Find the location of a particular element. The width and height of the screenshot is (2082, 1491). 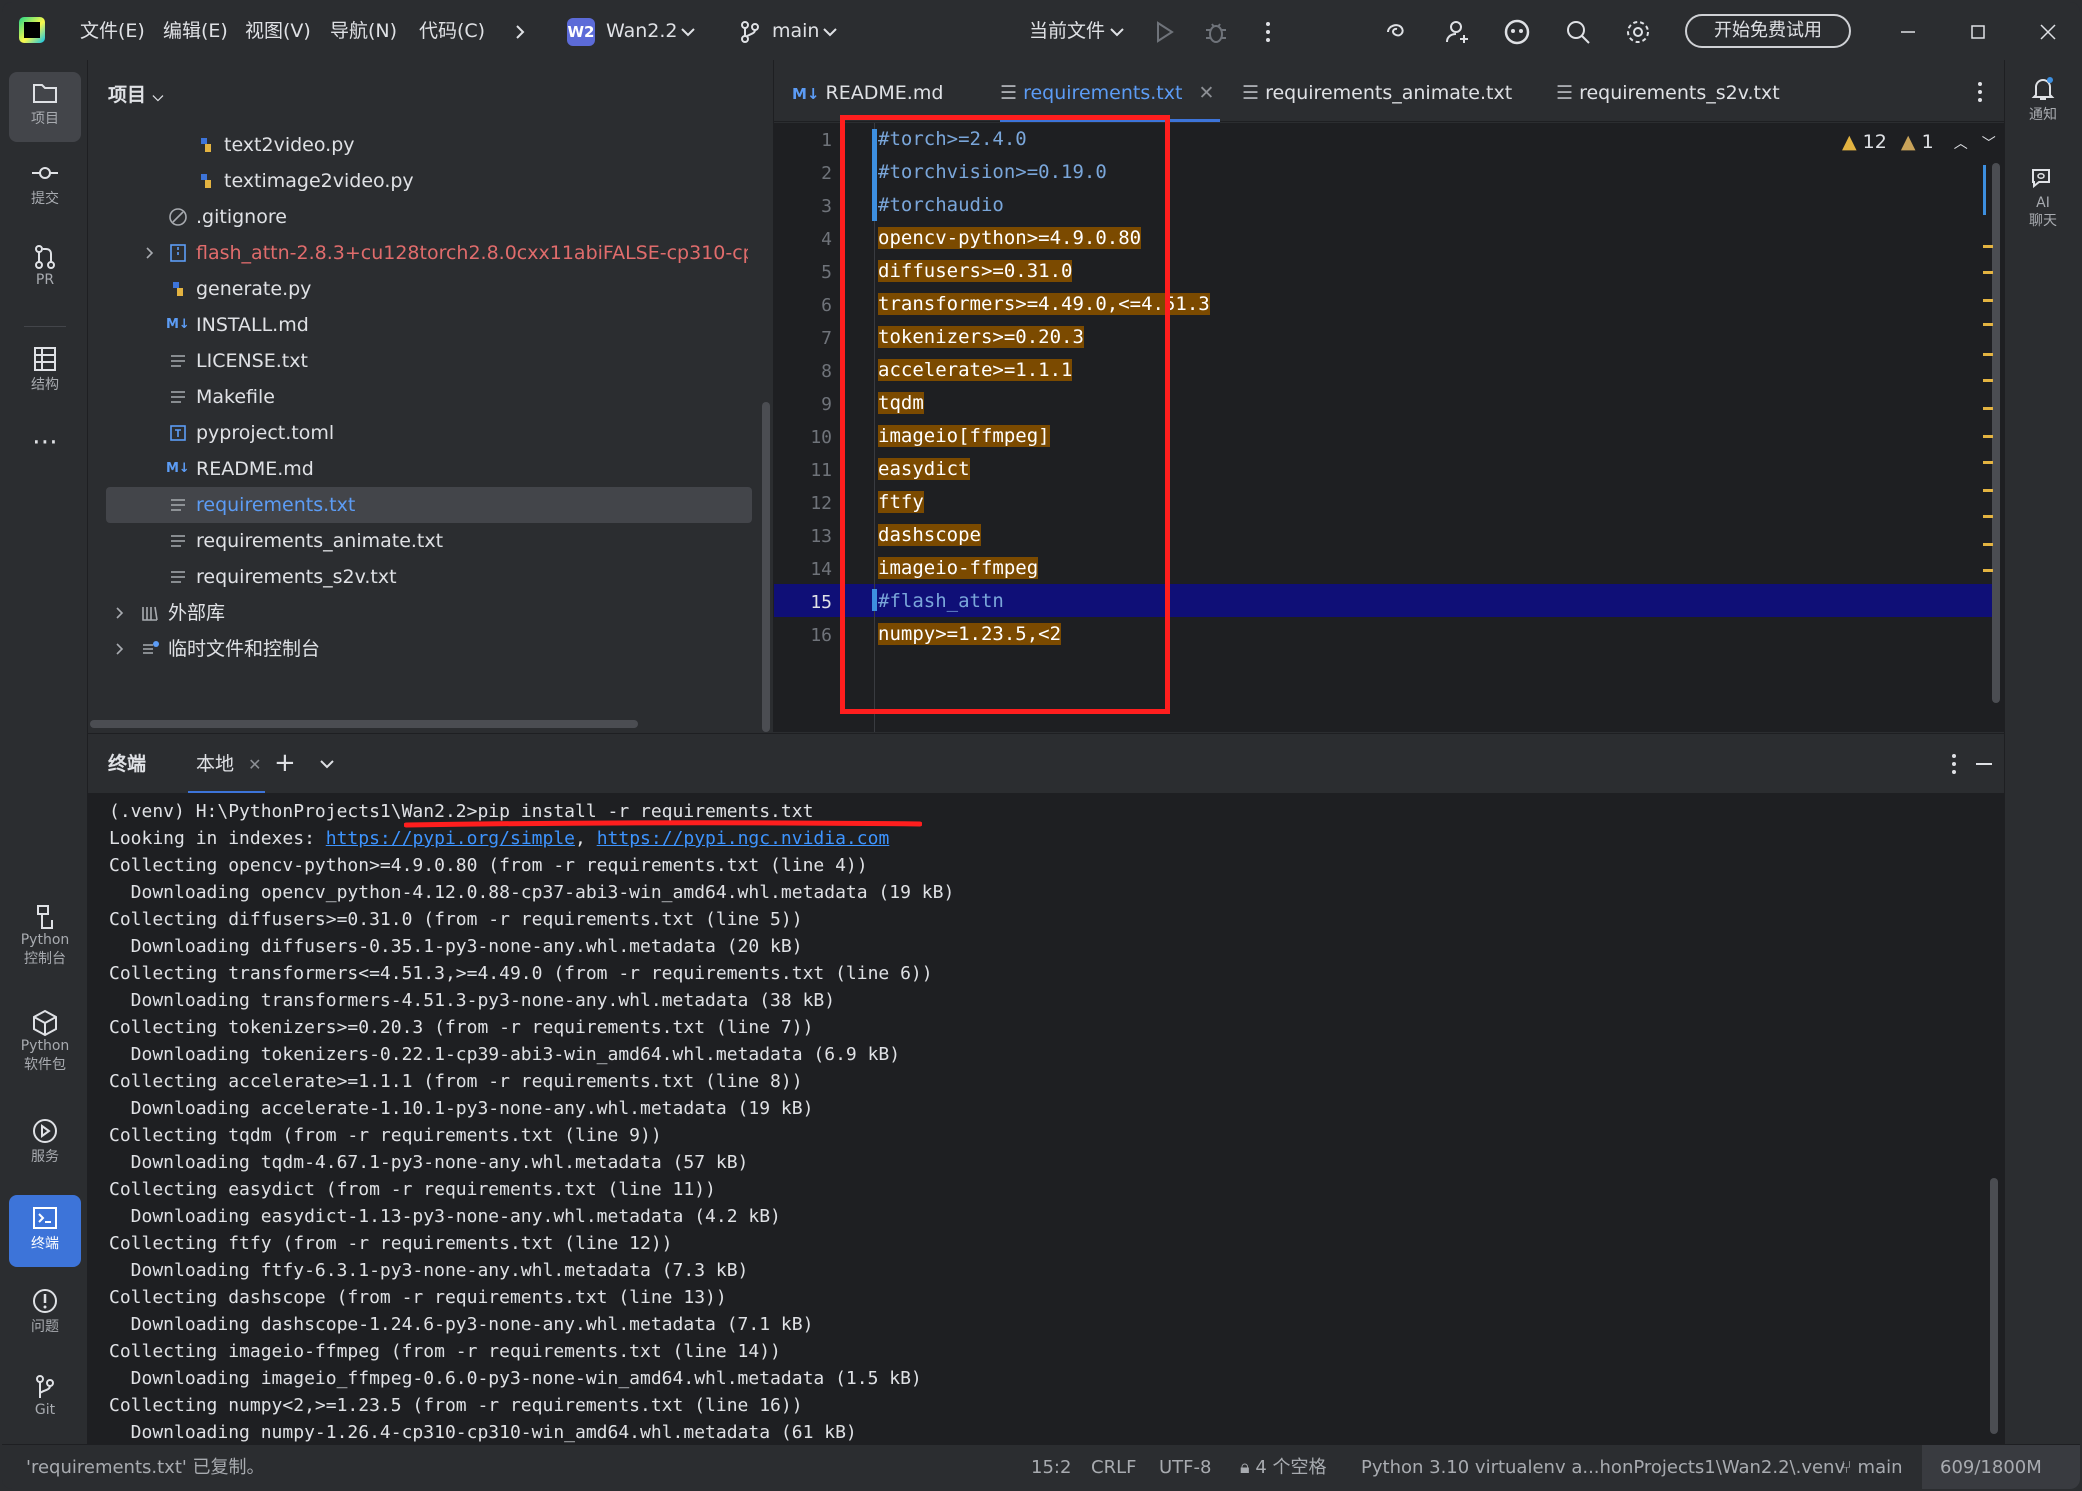

debug-icon is located at coordinates (1216, 32).